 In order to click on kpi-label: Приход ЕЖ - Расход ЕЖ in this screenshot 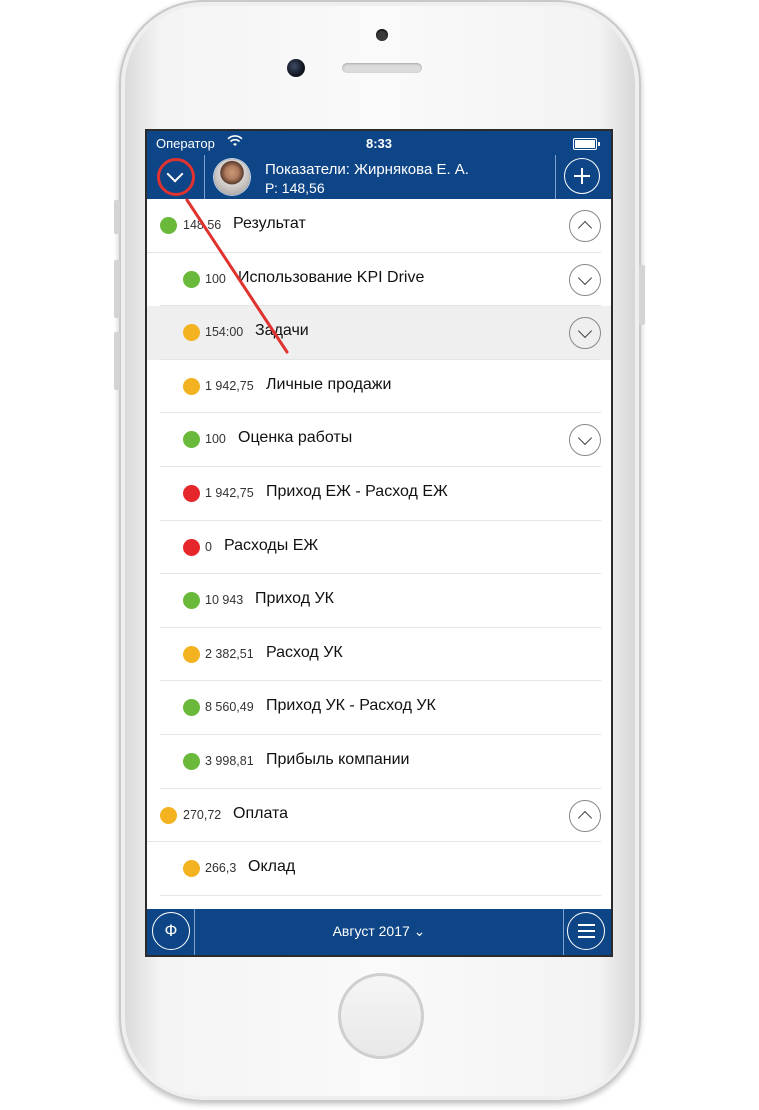, I will do `click(357, 491)`.